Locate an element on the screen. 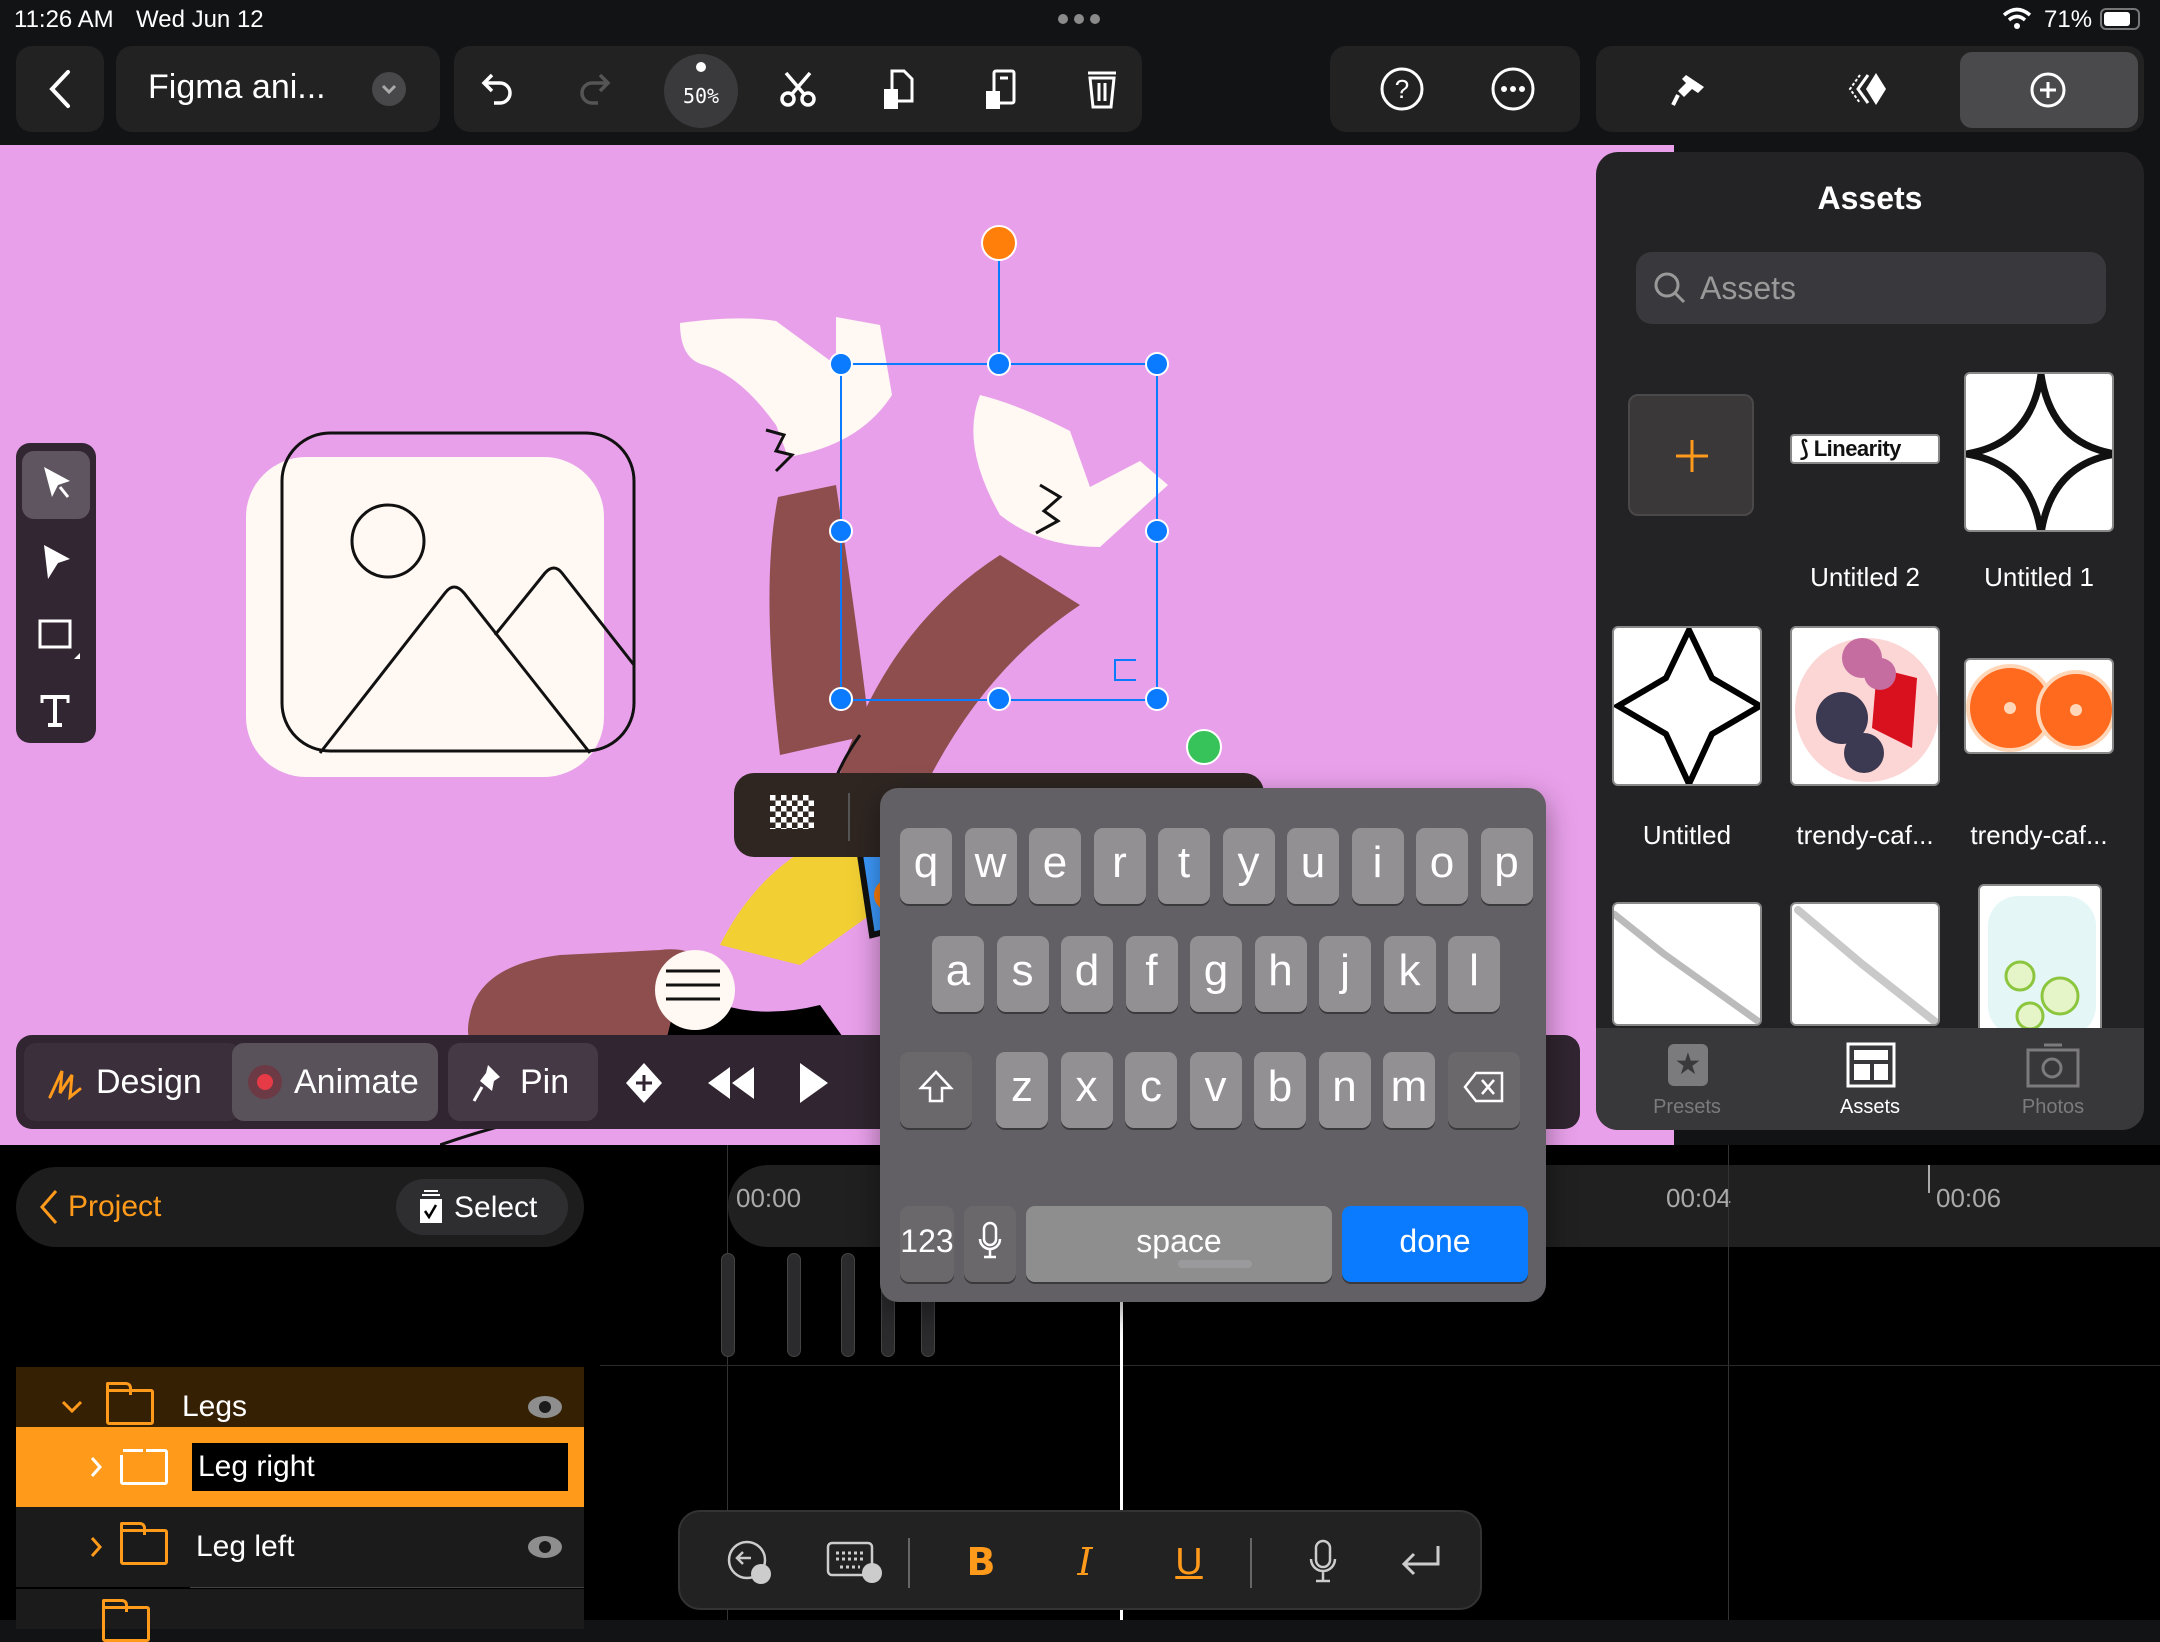 This screenshot has width=2160, height=1642. key-b: b is located at coordinates (1280, 1090).